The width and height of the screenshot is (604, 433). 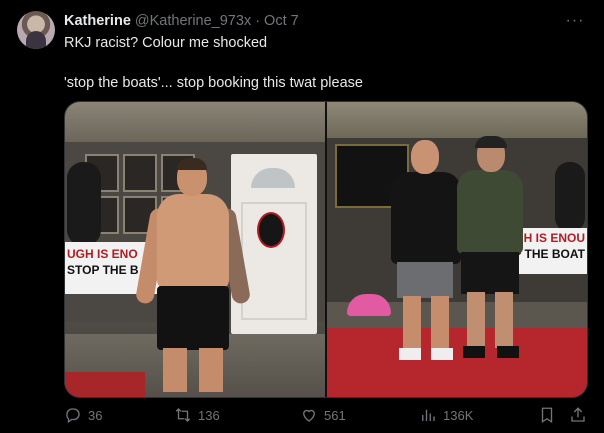 What do you see at coordinates (95, 415) in the screenshot?
I see `reply-count: 36` at bounding box center [95, 415].